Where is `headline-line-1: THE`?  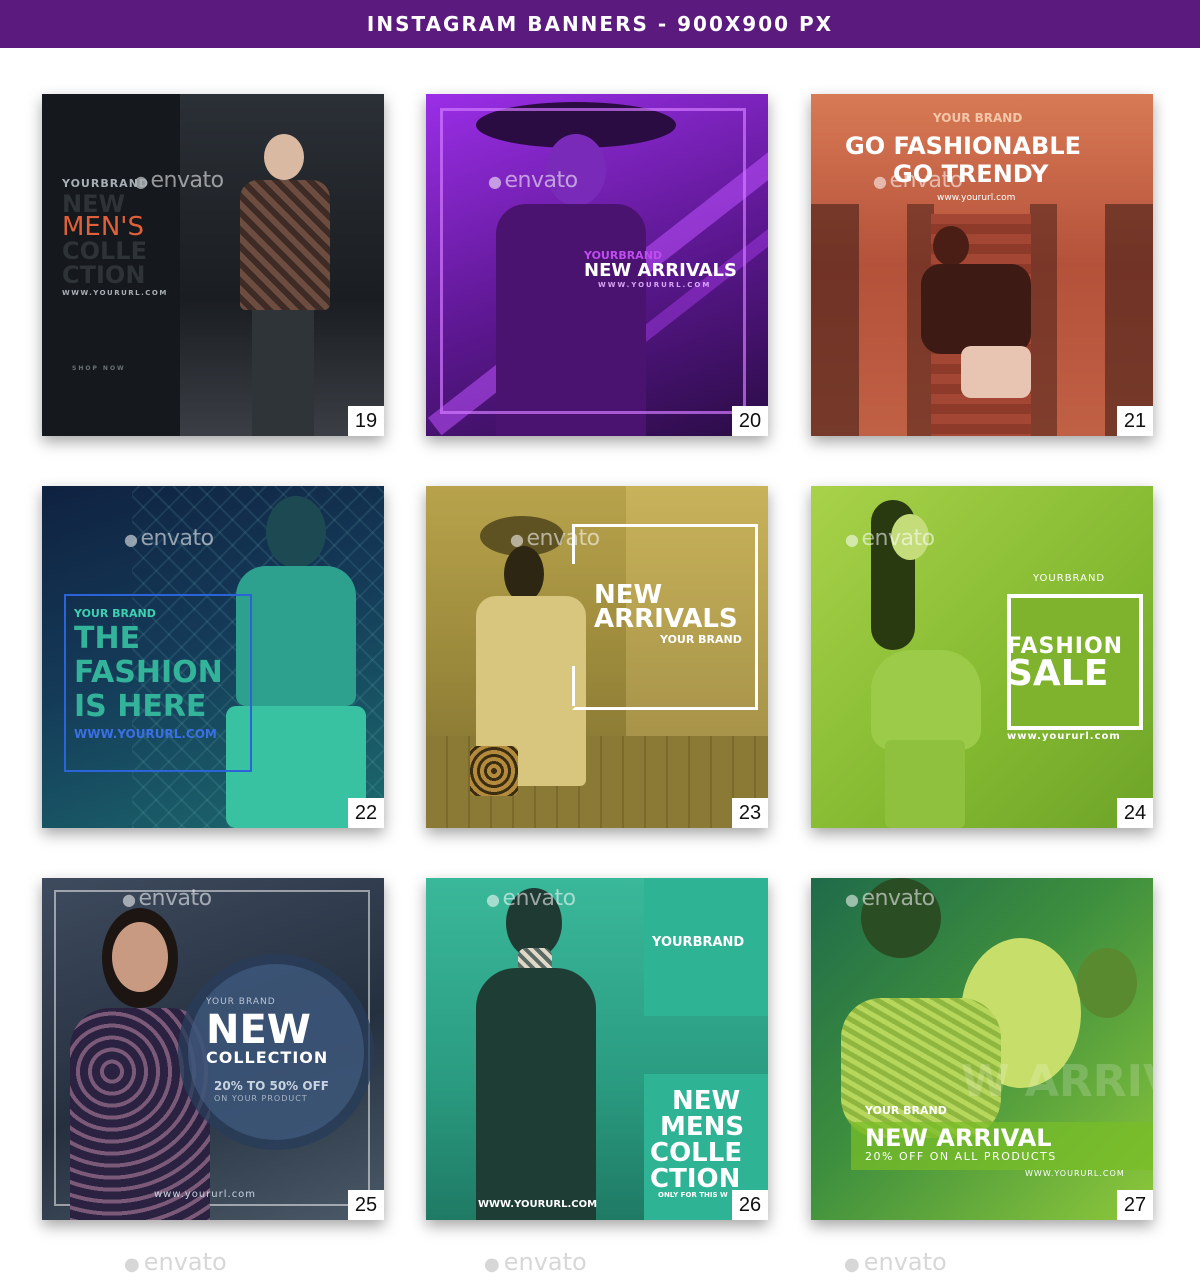
headline-line-1: THE is located at coordinates (107, 638).